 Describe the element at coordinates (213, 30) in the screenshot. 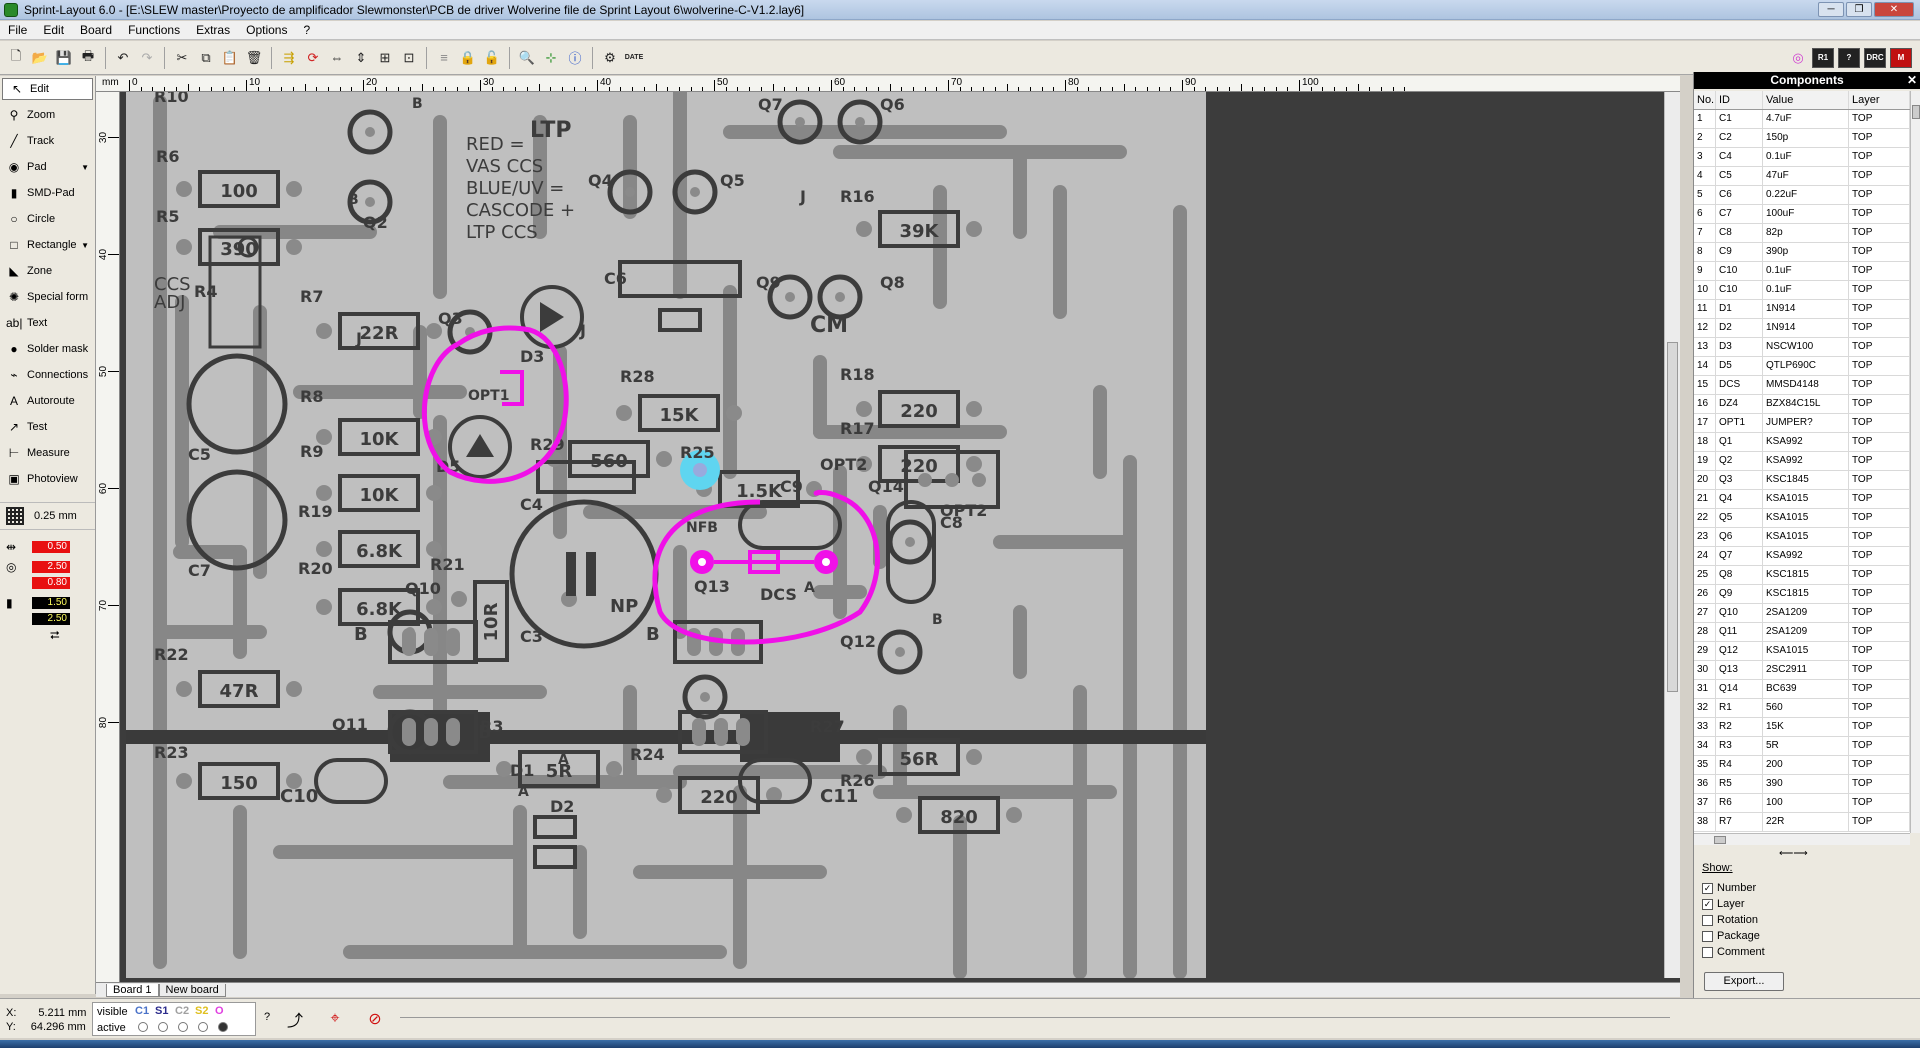

I see `menu-extras: Extras` at that location.